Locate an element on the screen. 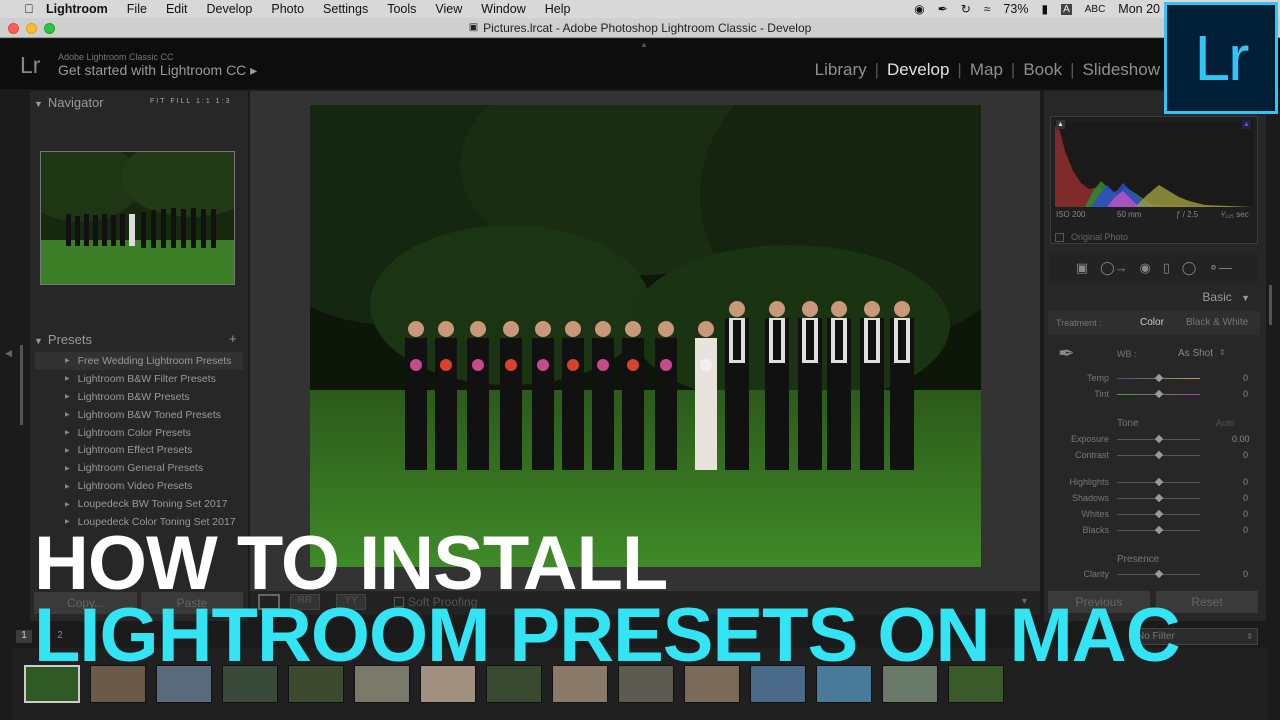  navigator-thumbnail is located at coordinates (137, 218).